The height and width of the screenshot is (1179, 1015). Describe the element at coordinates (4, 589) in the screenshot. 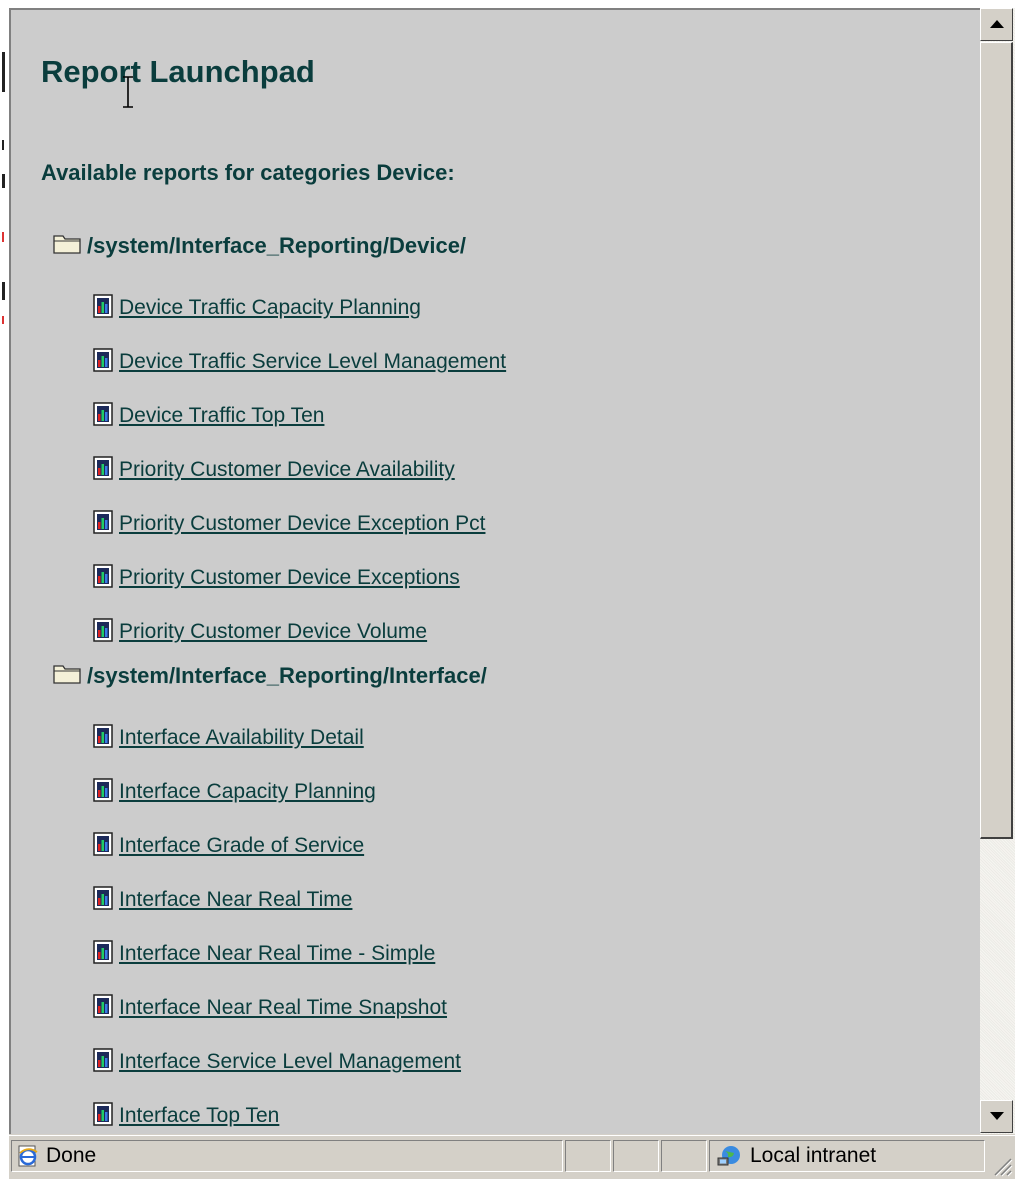

I see `background-window-edge` at that location.